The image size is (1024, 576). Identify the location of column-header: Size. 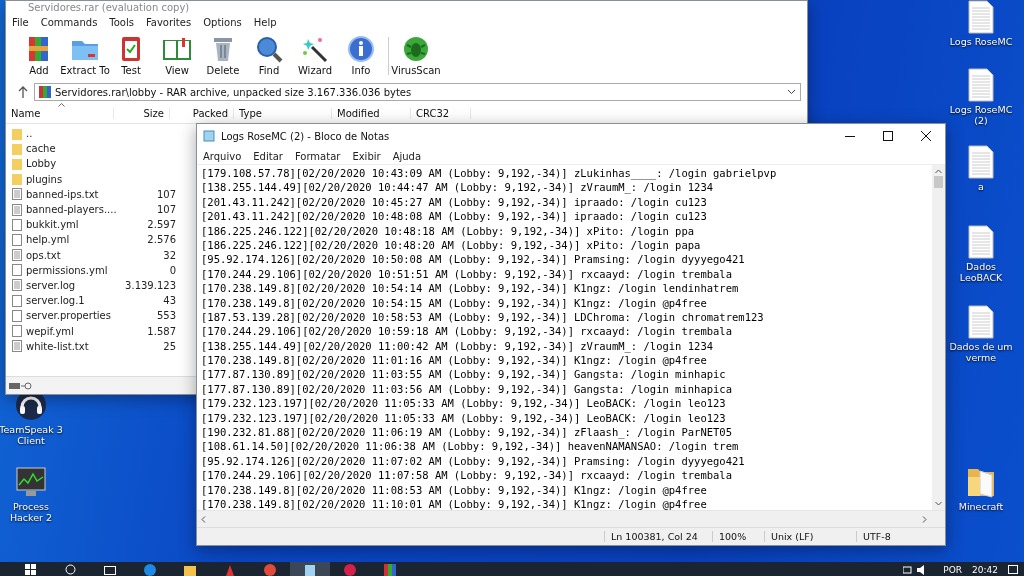
(142, 113).